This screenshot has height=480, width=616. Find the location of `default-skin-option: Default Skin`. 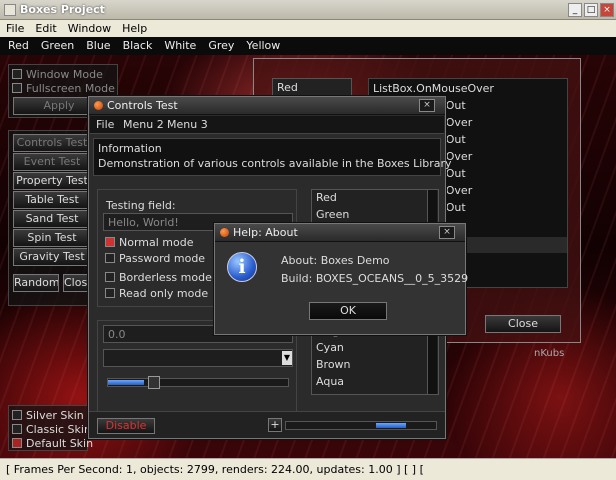

default-skin-option: Default Skin is located at coordinates (52, 443).